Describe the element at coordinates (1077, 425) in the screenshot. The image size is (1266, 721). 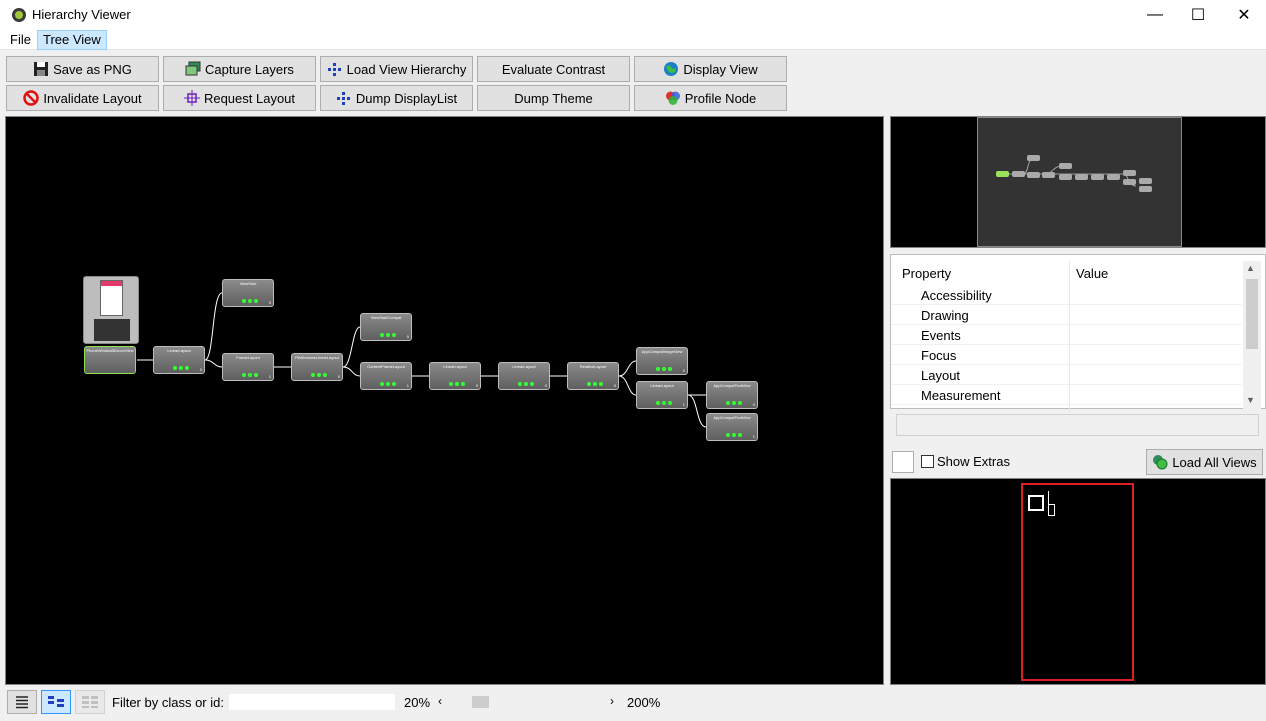
I see `property-value-field` at that location.